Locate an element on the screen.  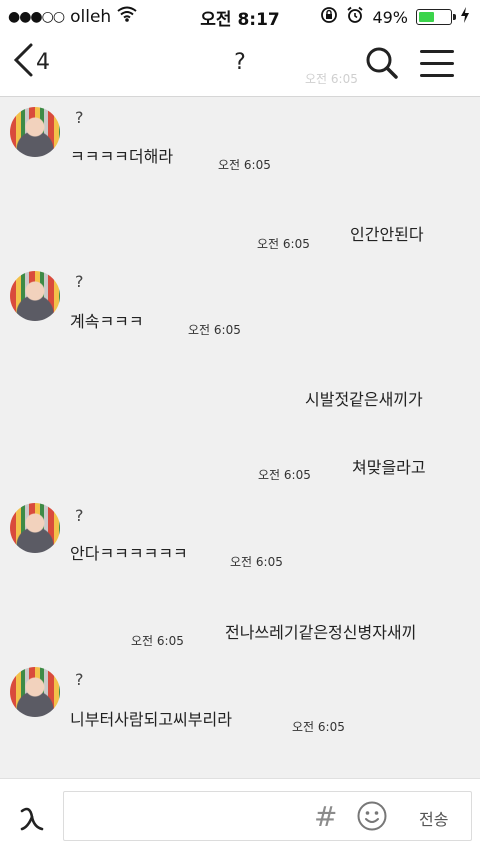
chat-title: ? is located at coordinates (240, 62).